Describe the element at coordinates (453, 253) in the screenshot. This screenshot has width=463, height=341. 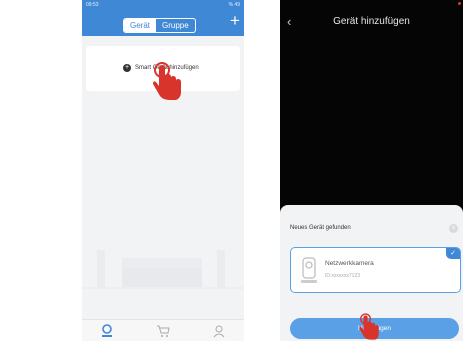
I see `check-icon: ✓` at that location.